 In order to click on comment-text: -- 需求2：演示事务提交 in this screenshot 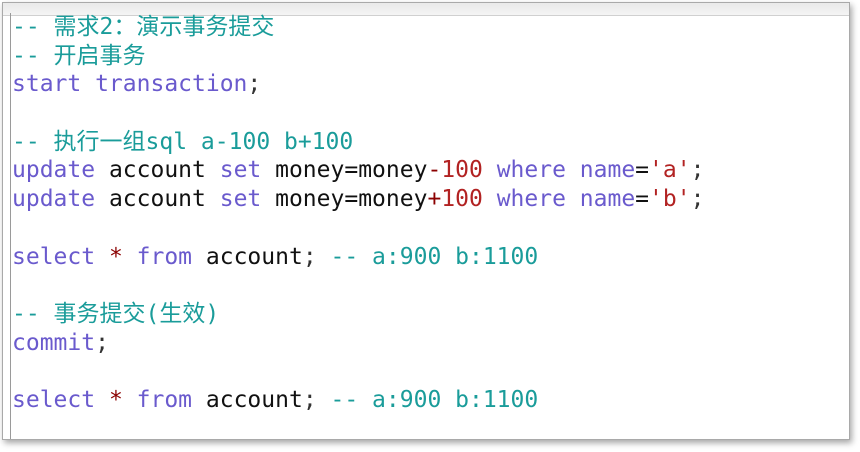, I will do `click(143, 27)`.